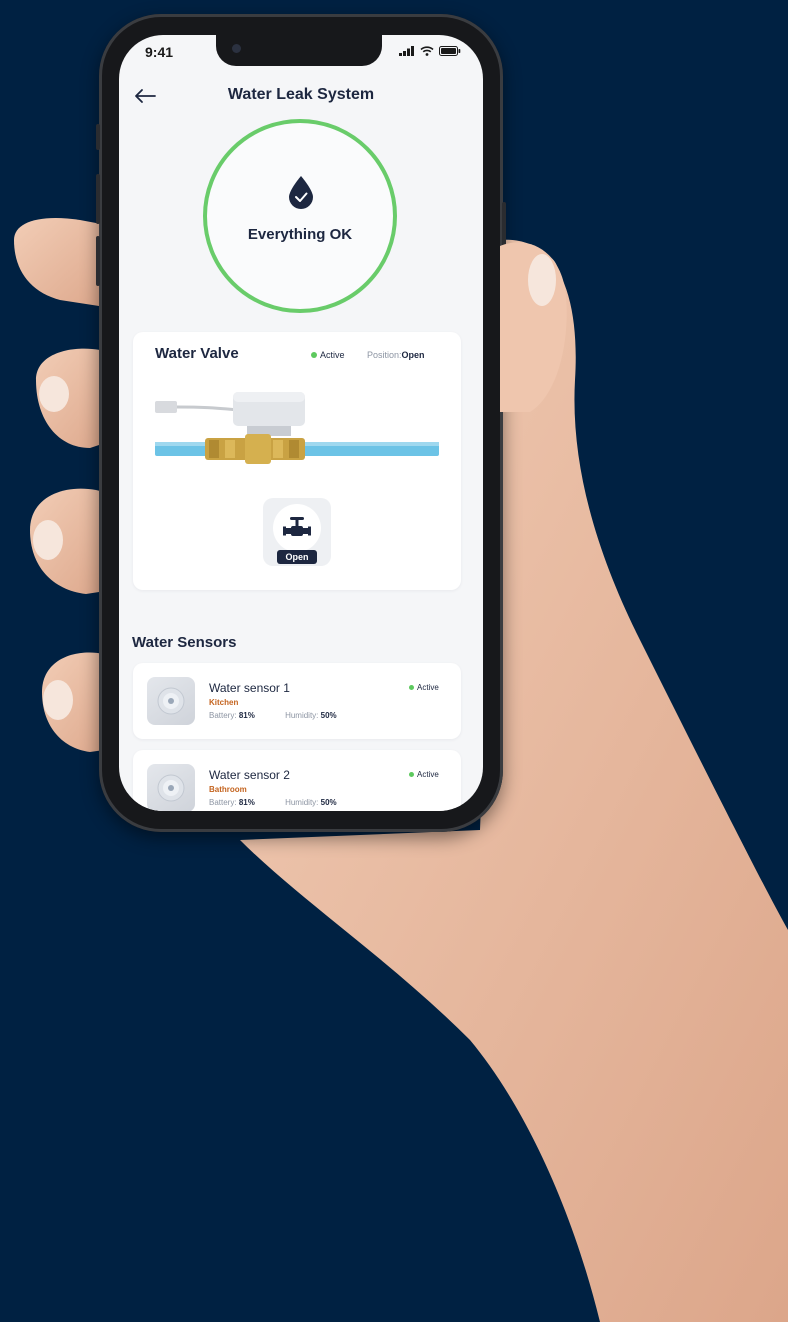 This screenshot has height=1322, width=788. Describe the element at coordinates (413, 355) in the screenshot. I see `valve-position-value: Open` at that location.